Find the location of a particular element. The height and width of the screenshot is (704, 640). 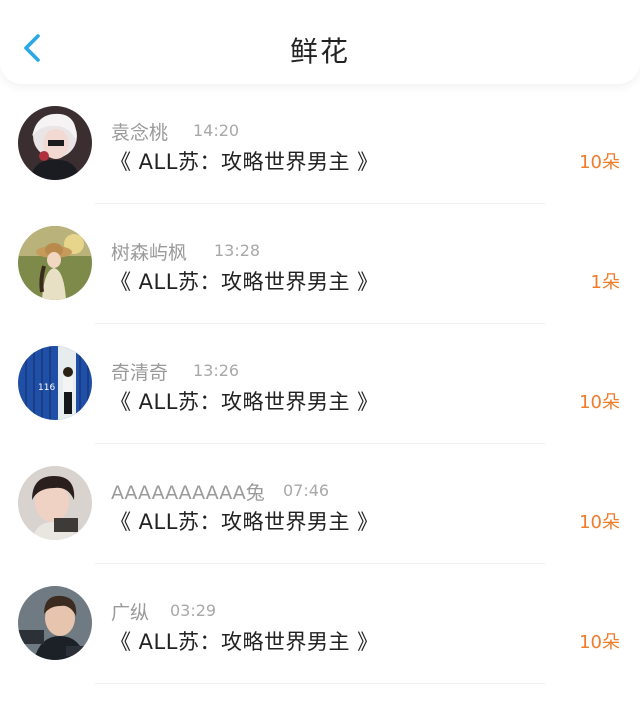

timestamp: 13:28 is located at coordinates (237, 250).